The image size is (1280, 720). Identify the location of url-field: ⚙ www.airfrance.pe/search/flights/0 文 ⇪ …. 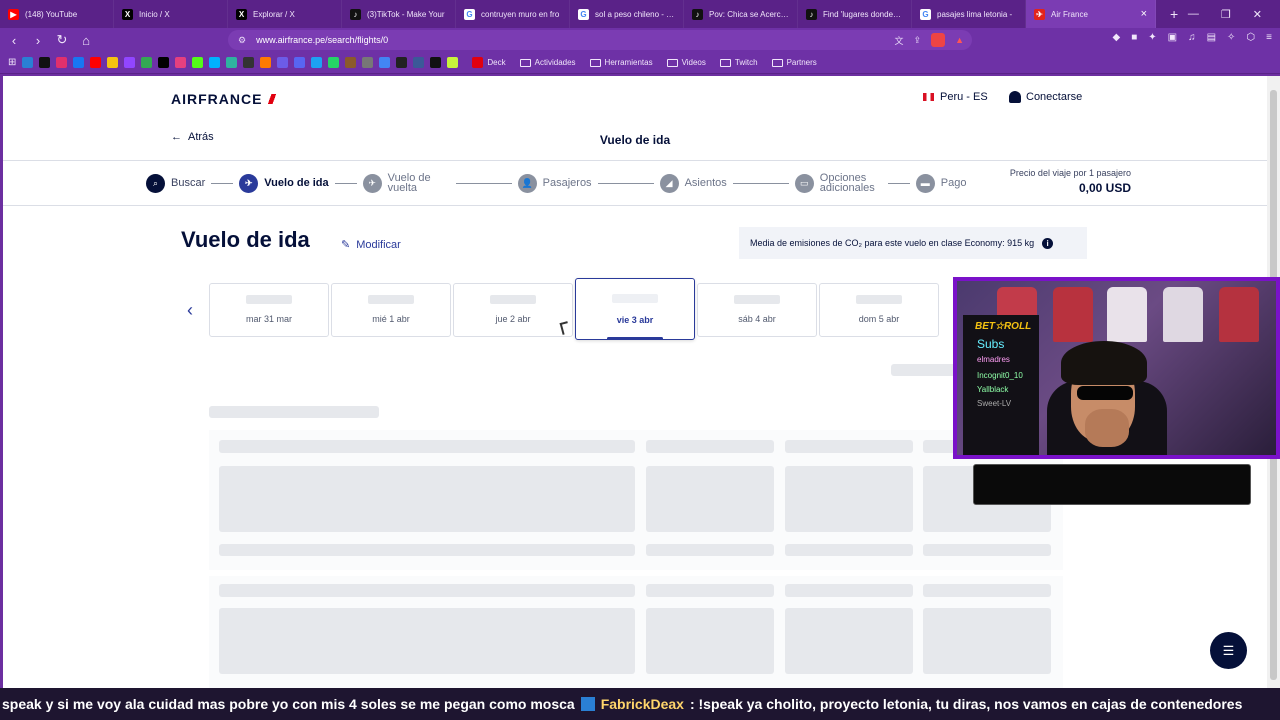
(600, 40).